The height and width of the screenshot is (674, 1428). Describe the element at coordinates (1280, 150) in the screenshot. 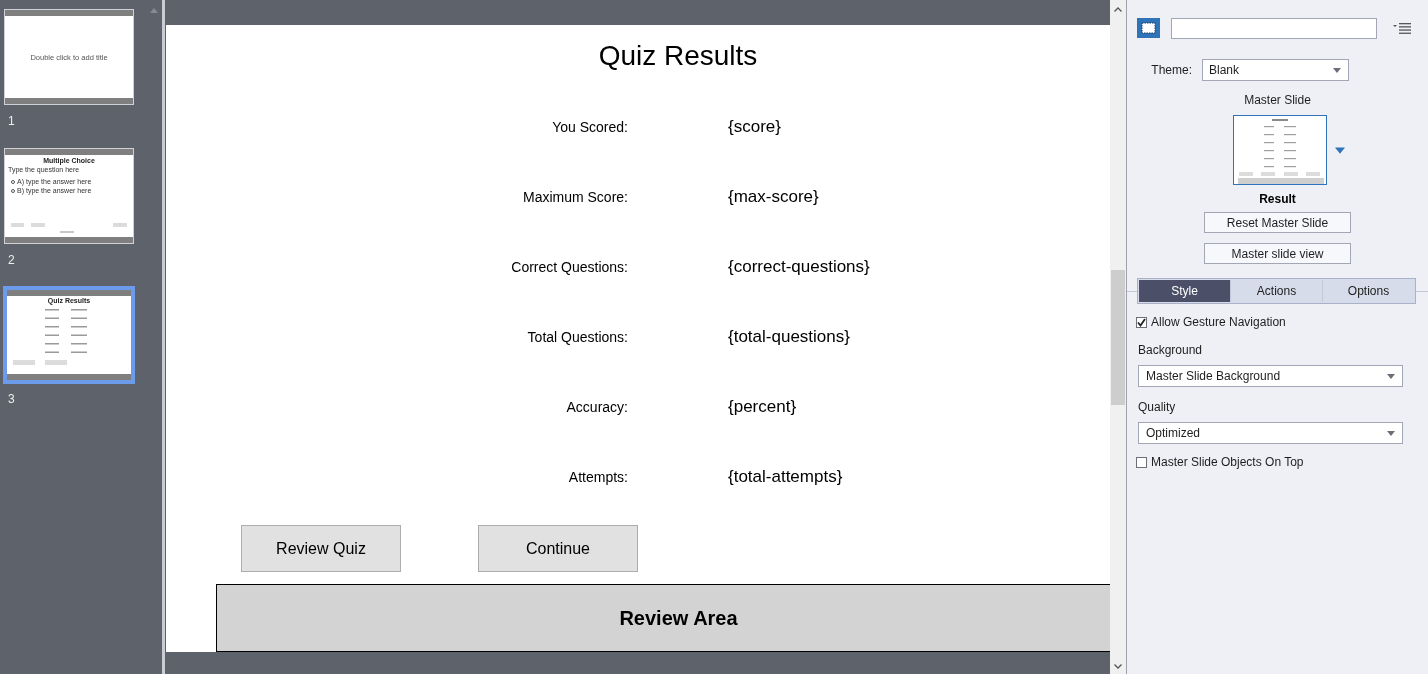

I see `master-slide-thumbnail` at that location.